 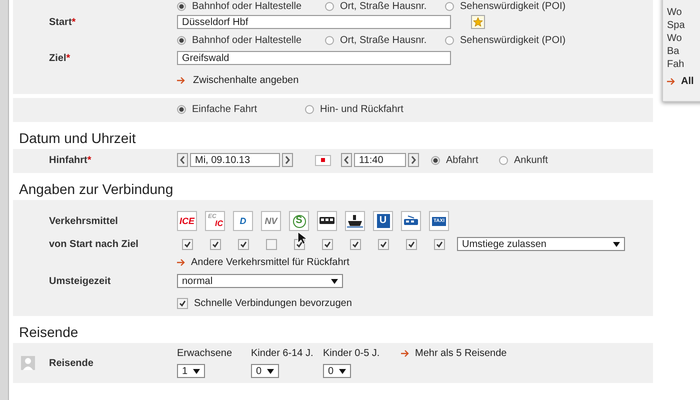 I want to click on field-label: Verkehrsmittel, so click(x=84, y=221).